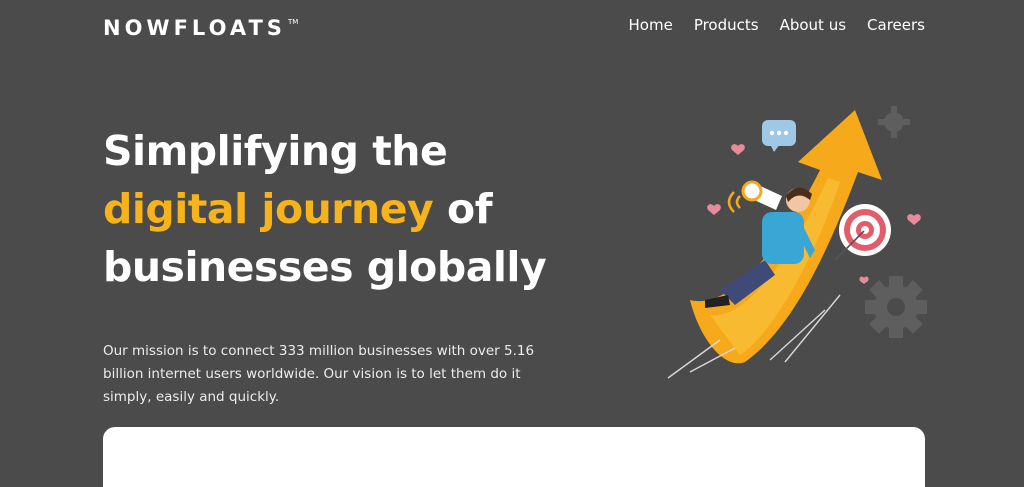  What do you see at coordinates (651, 25) in the screenshot?
I see `nav-home: Home` at bounding box center [651, 25].